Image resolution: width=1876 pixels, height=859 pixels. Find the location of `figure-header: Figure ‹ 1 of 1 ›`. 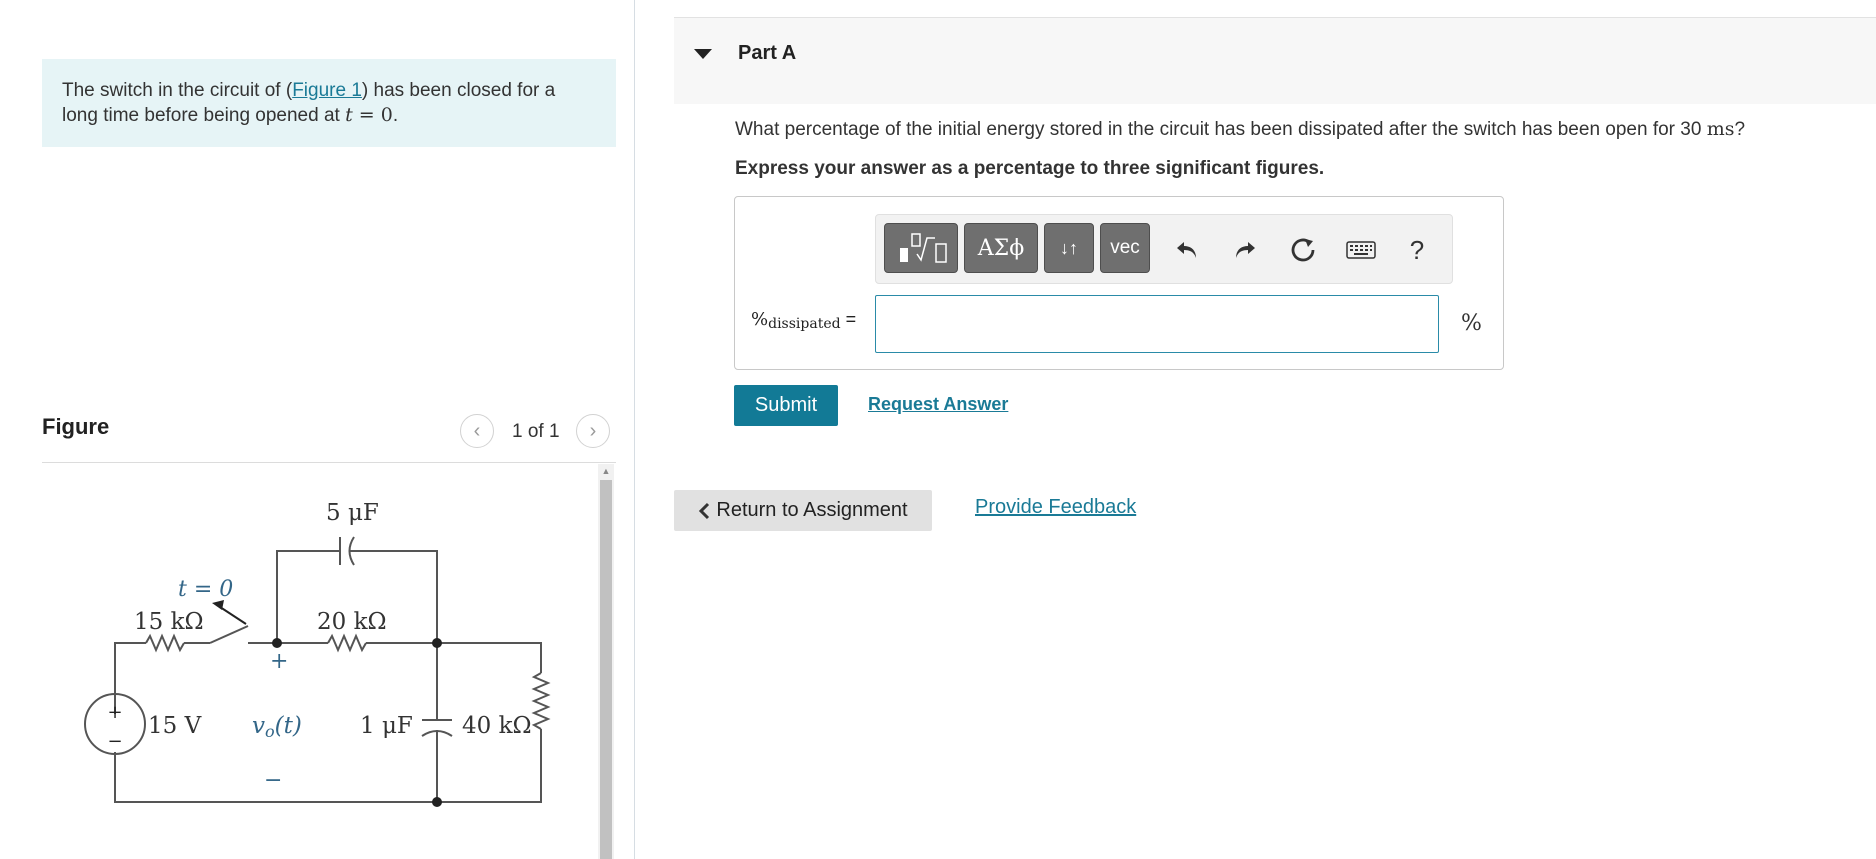

figure-header: Figure ‹ 1 of 1 › is located at coordinates (329, 436).